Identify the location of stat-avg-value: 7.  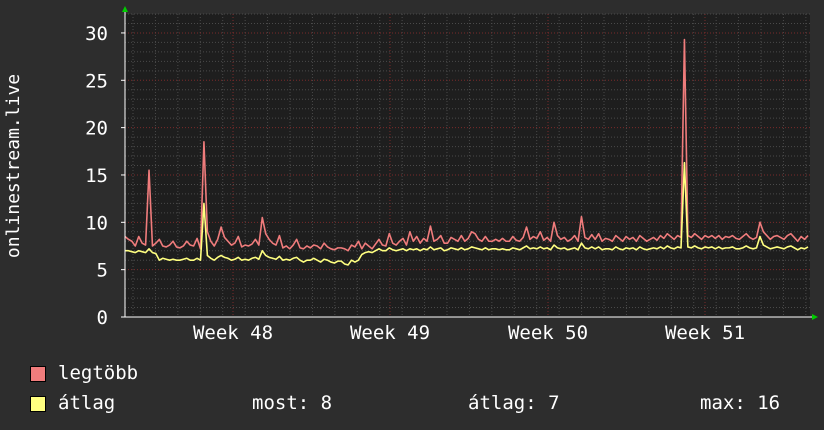
(554, 403).